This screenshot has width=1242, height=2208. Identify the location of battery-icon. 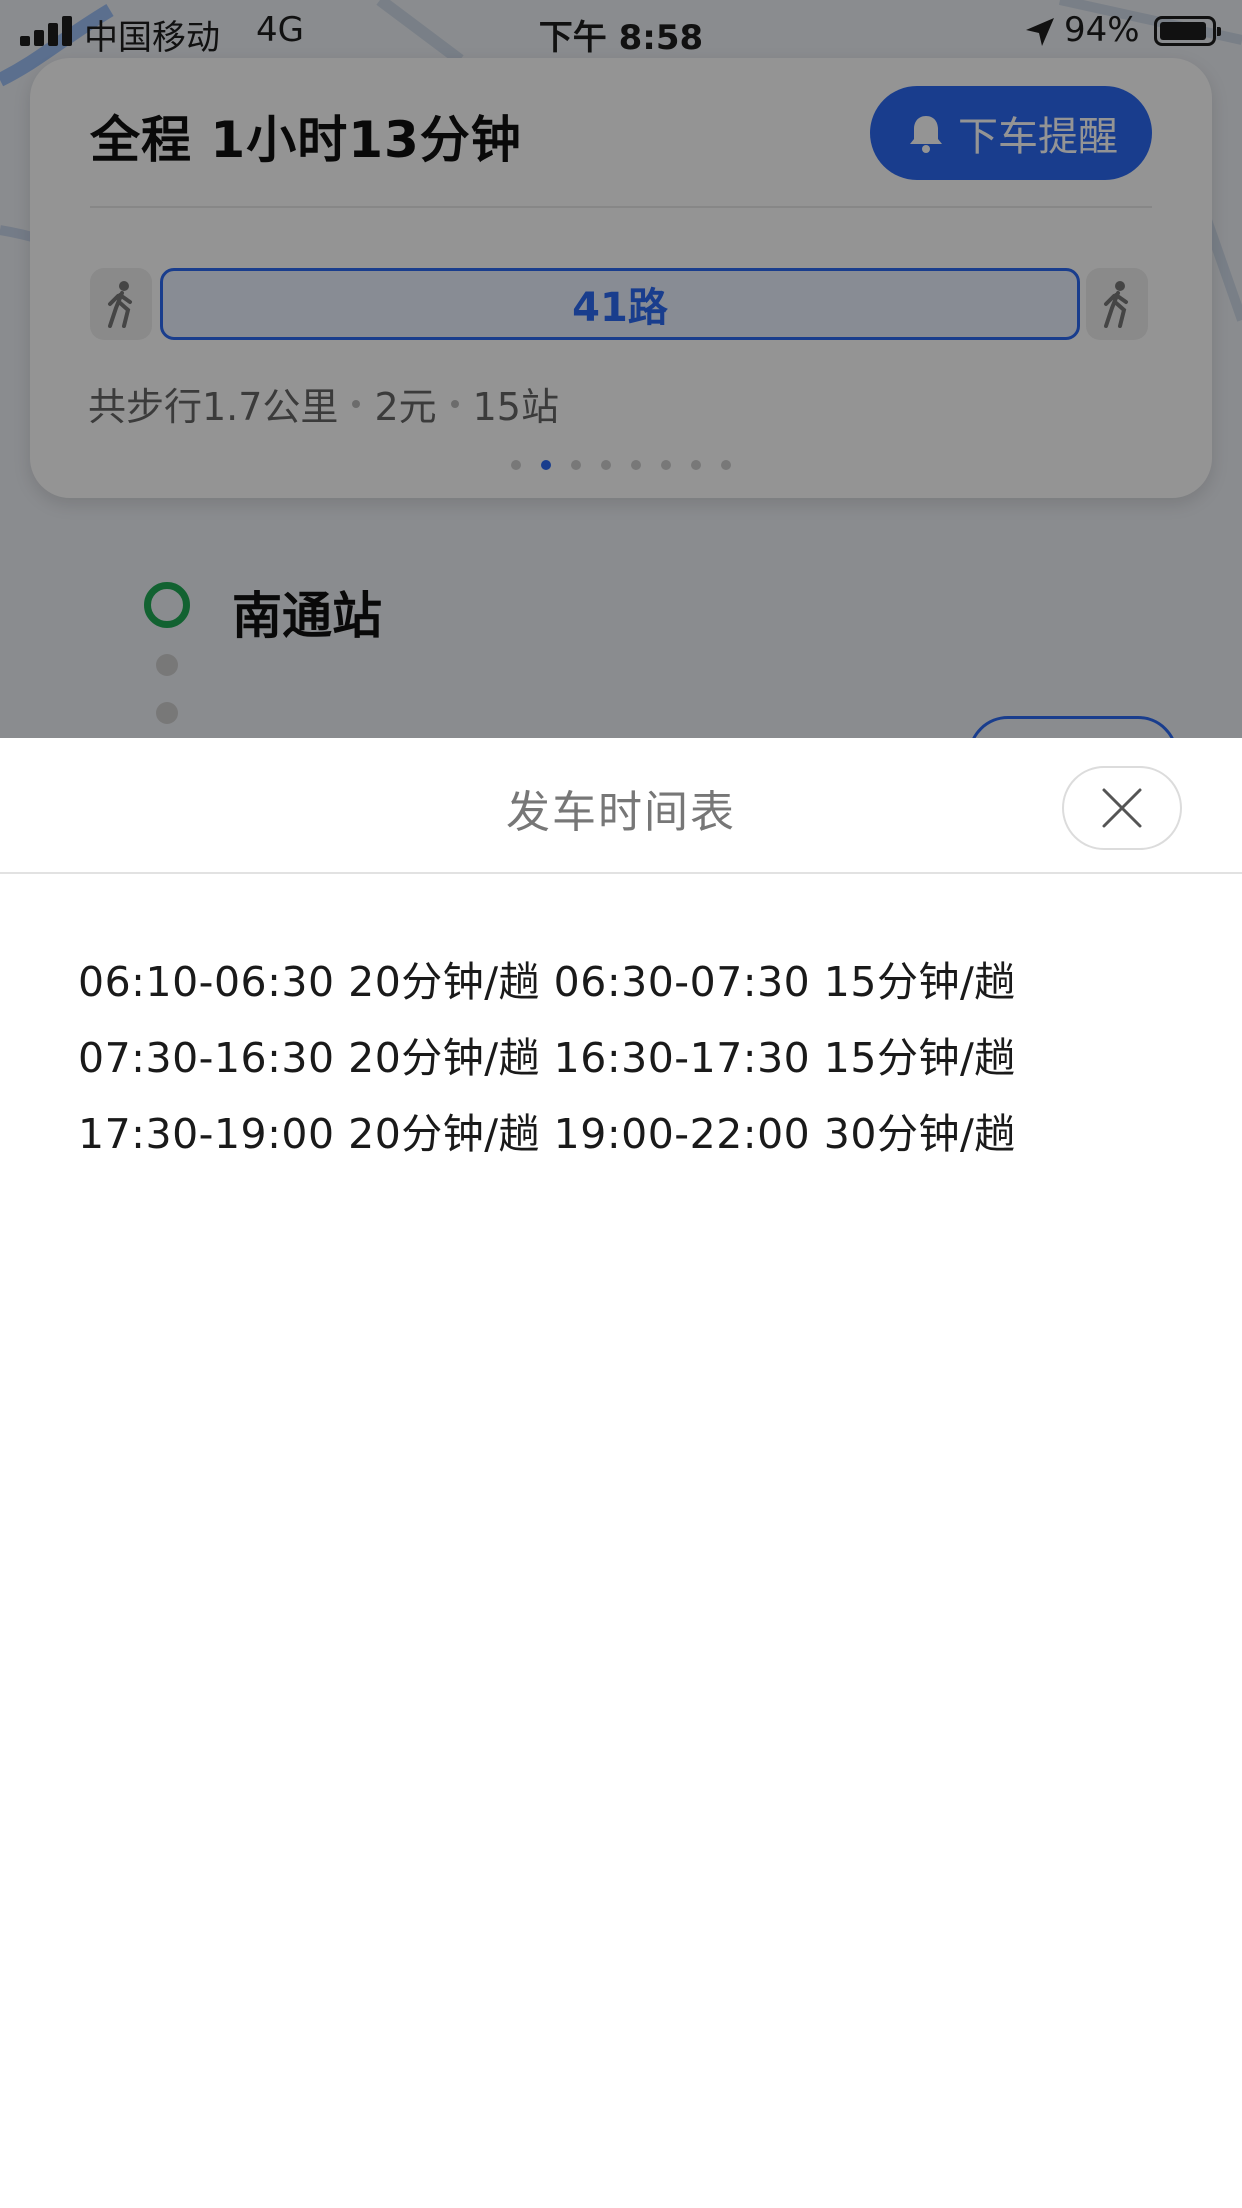
(1187, 31).